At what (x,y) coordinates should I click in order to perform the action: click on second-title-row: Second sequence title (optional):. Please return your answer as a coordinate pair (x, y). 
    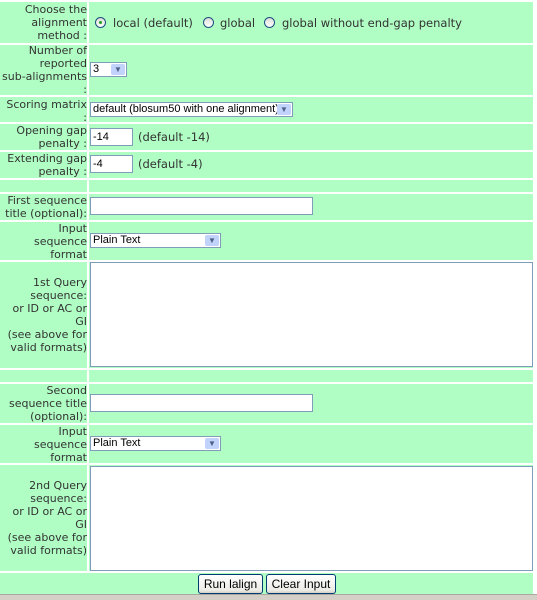
    Looking at the image, I should click on (266, 403).